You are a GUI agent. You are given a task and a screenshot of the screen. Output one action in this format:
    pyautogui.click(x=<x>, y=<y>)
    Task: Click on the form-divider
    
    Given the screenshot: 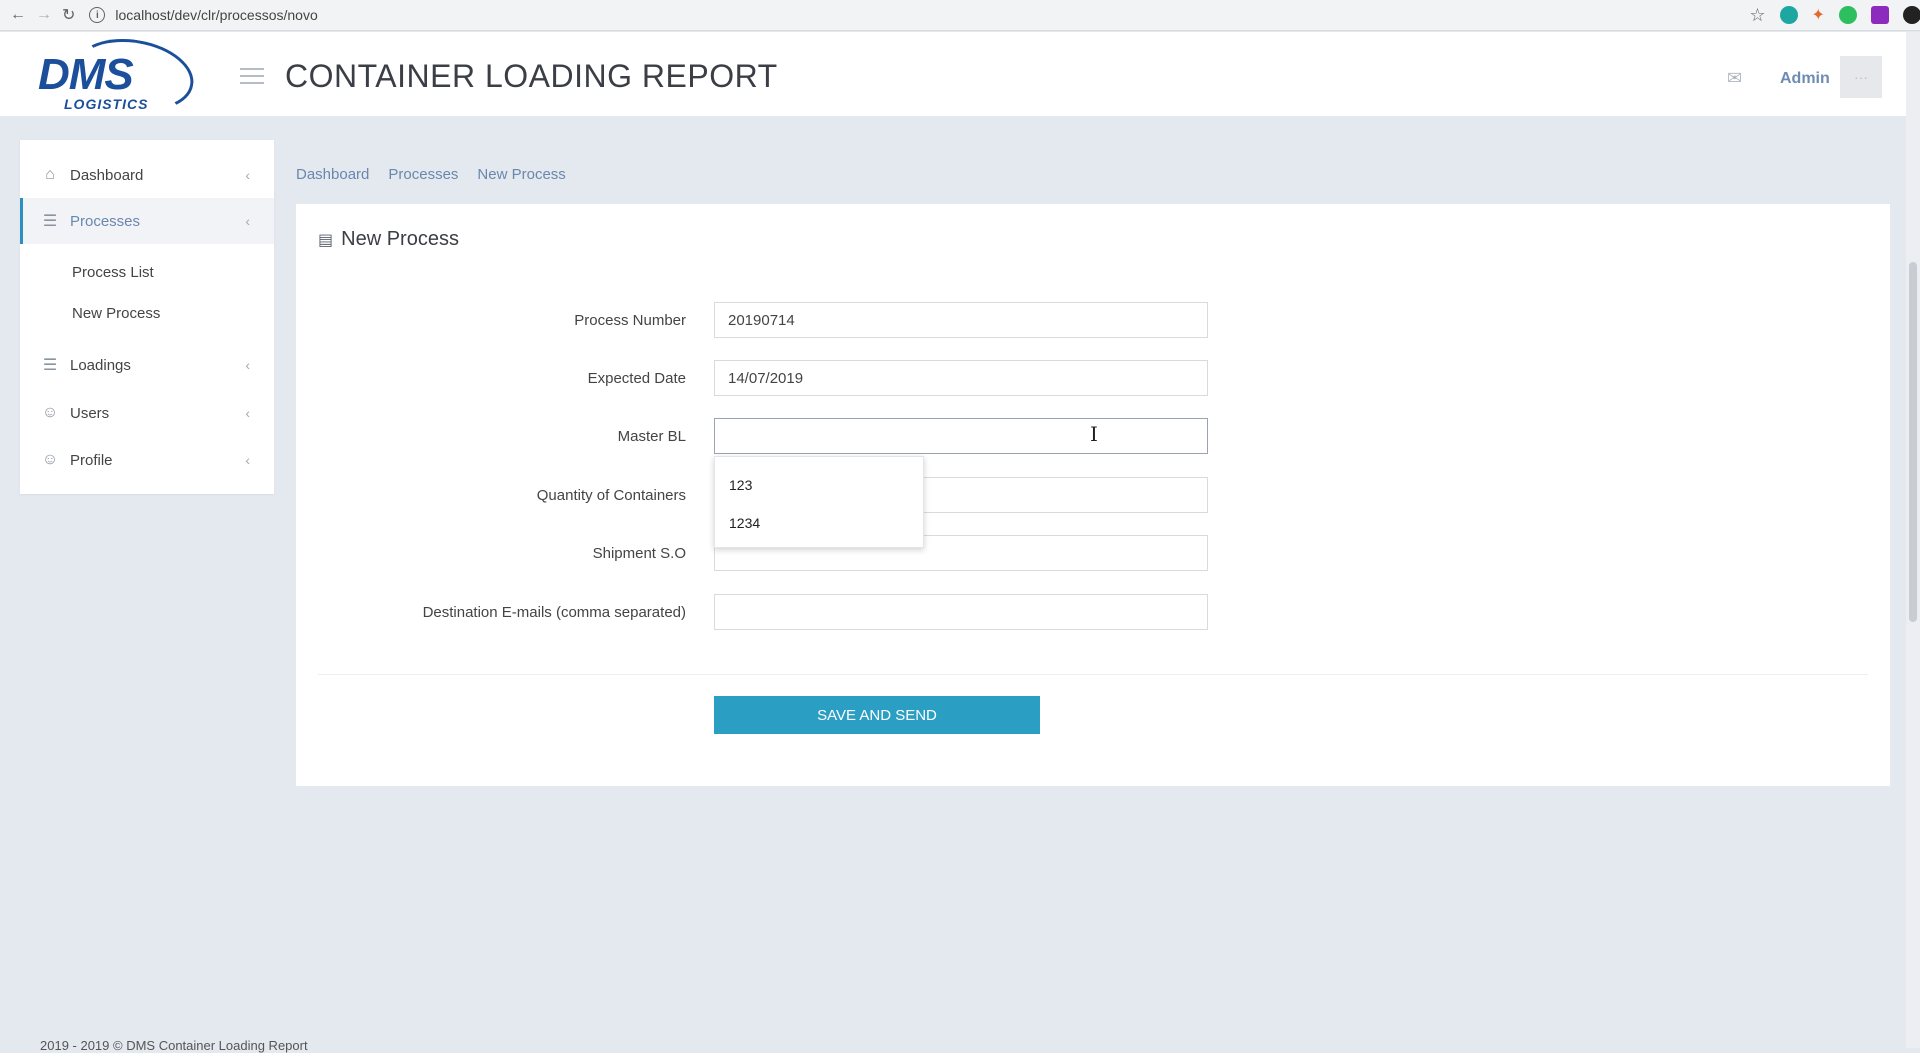 What is the action you would take?
    pyautogui.click(x=1093, y=674)
    